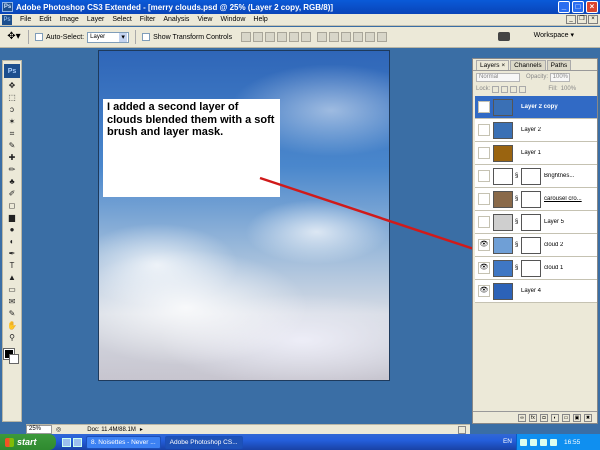  I want to click on start-button: start, so click(28, 442).